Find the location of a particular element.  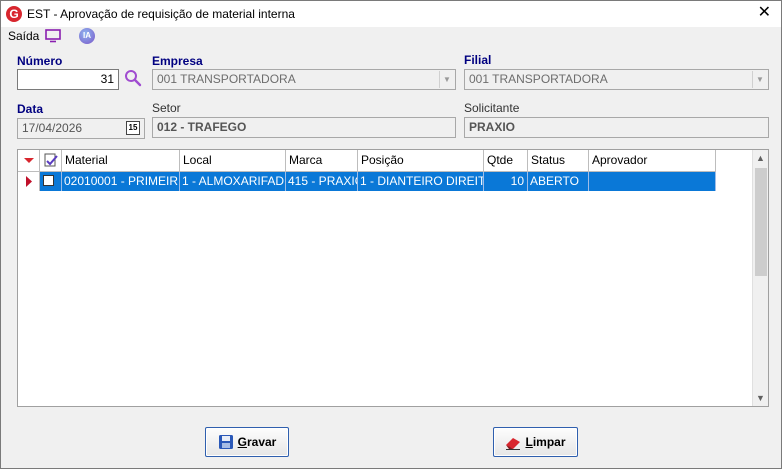

col-material: Material is located at coordinates (121, 161).